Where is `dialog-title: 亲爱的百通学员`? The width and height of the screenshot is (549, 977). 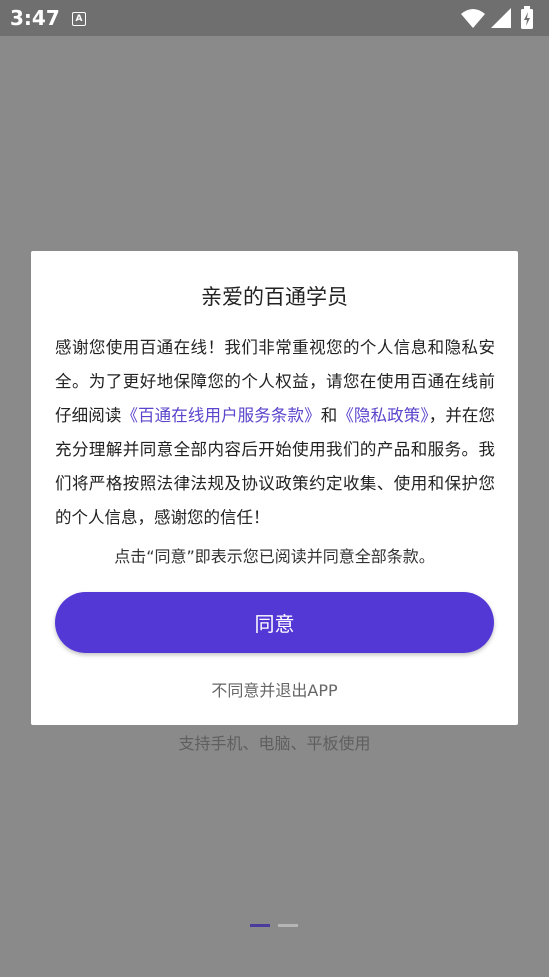
dialog-title: 亲爱的百通学员 is located at coordinates (274, 297).